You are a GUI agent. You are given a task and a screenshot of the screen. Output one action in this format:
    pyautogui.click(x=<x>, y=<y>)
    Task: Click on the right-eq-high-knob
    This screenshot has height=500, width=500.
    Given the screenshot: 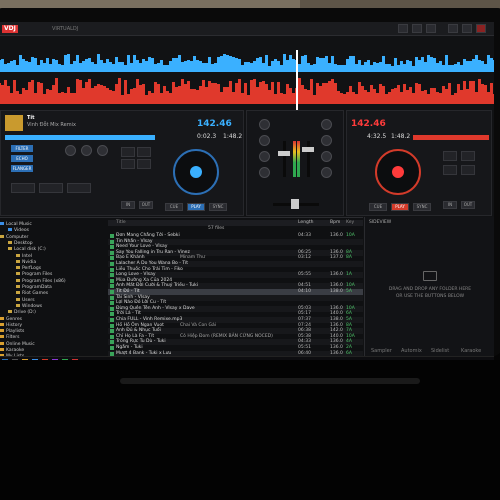 What is the action you would take?
    pyautogui.click(x=326, y=140)
    